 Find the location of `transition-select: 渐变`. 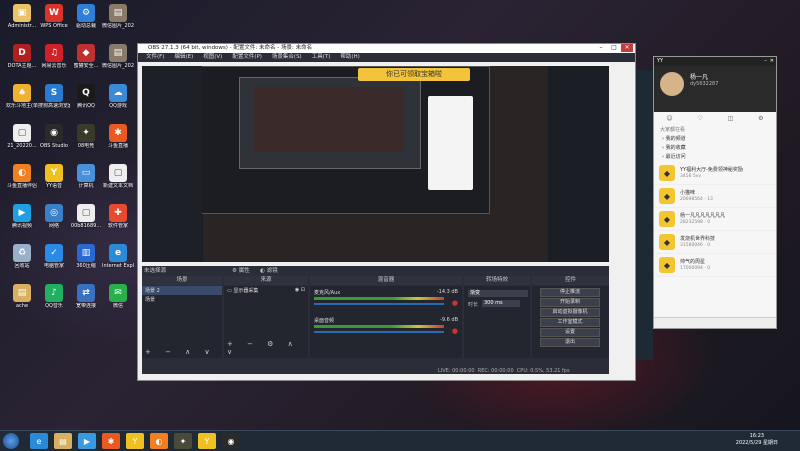

transition-select: 渐变 is located at coordinates (498, 293).